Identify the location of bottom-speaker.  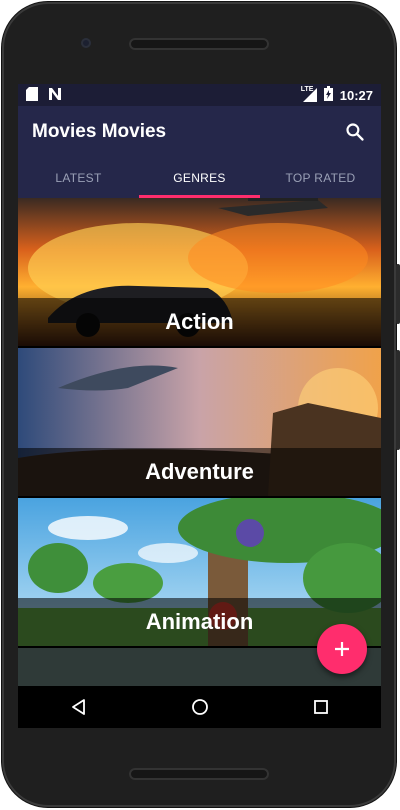
(199, 774).